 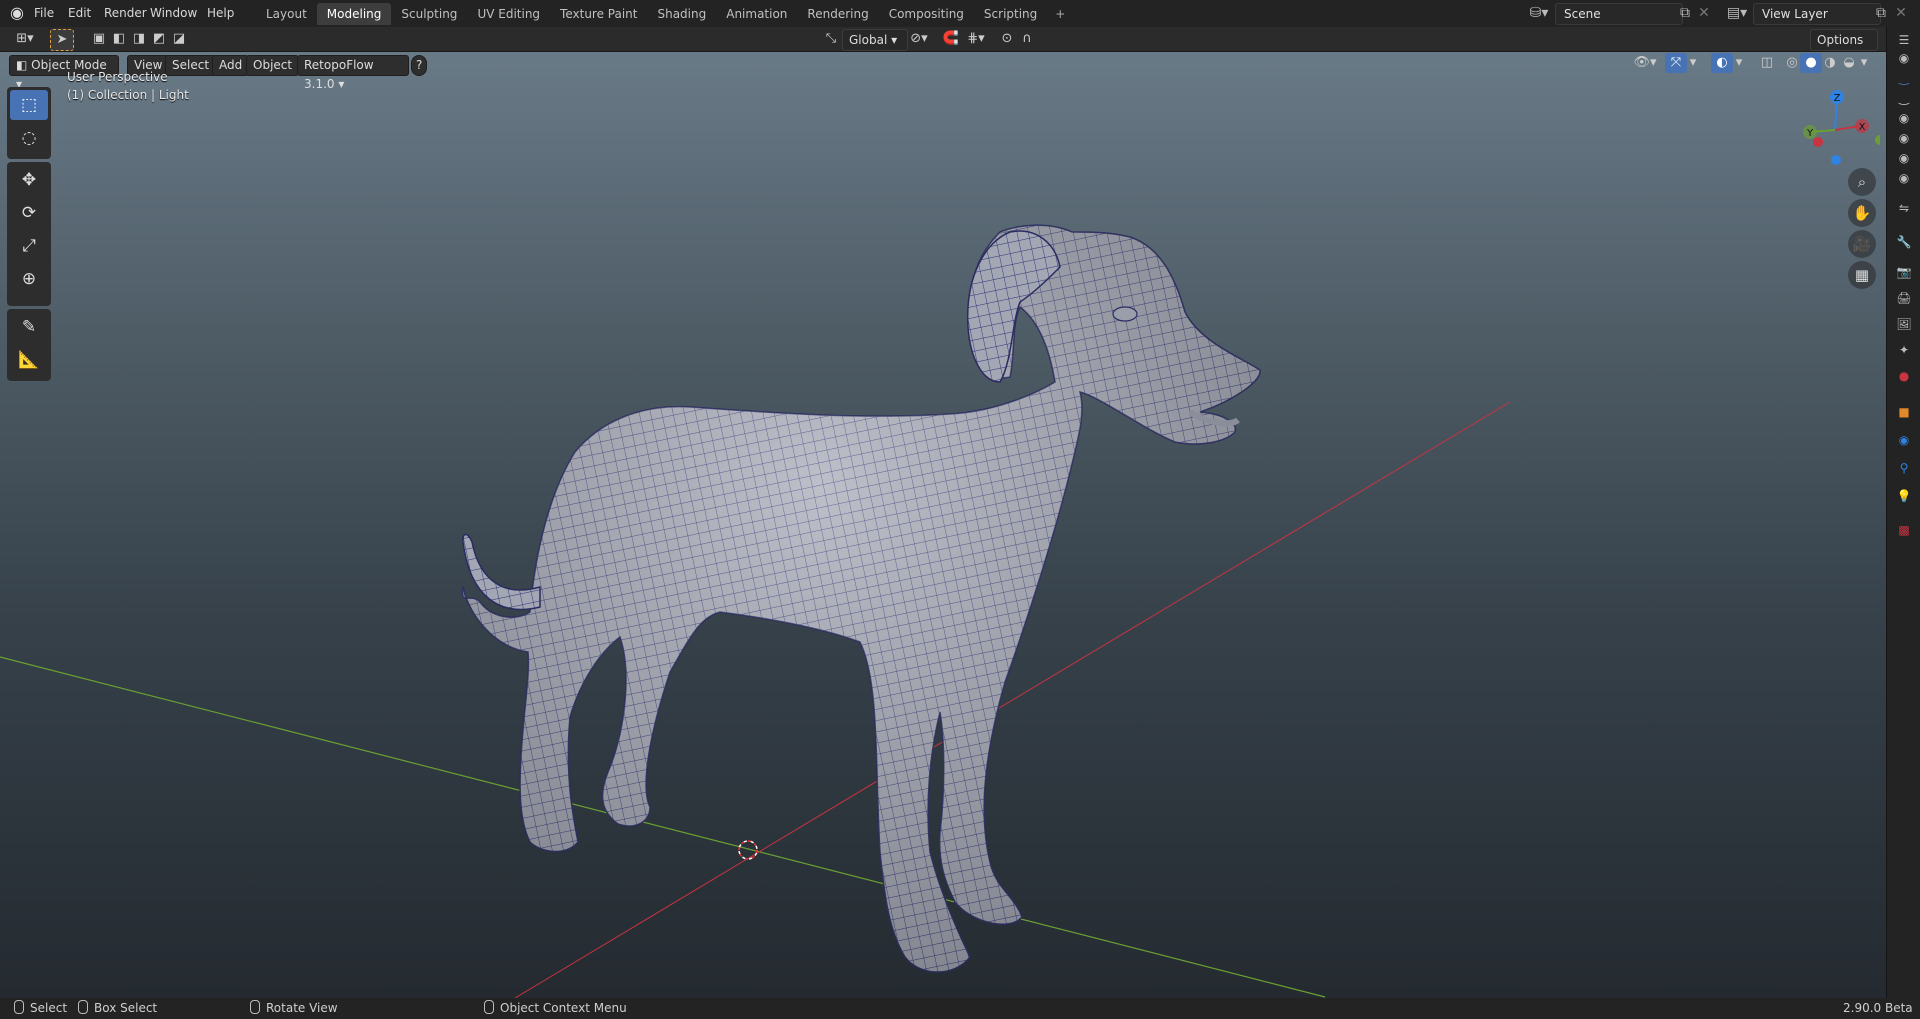 What do you see at coordinates (1881, 13) in the screenshot?
I see `new-view-layer-icon: ⧉` at bounding box center [1881, 13].